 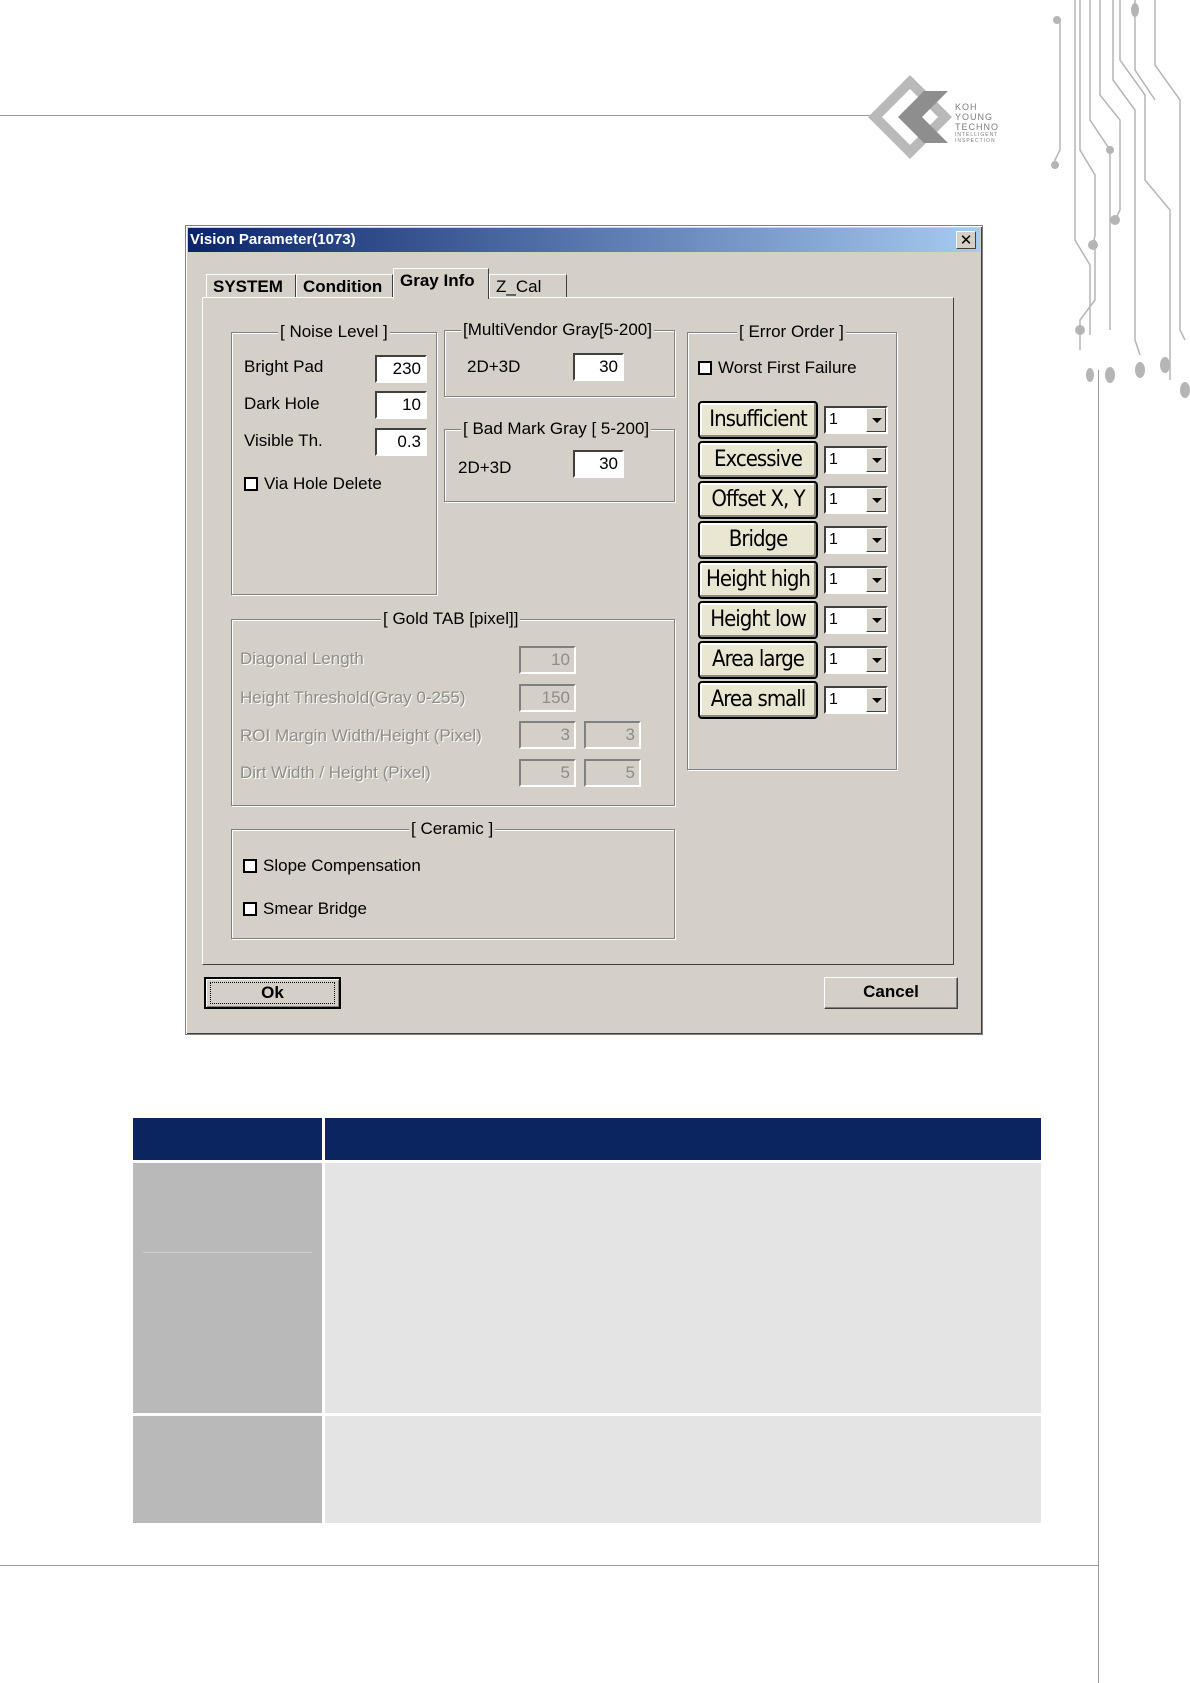 I want to click on cancel-label: Cancel, so click(x=891, y=991).